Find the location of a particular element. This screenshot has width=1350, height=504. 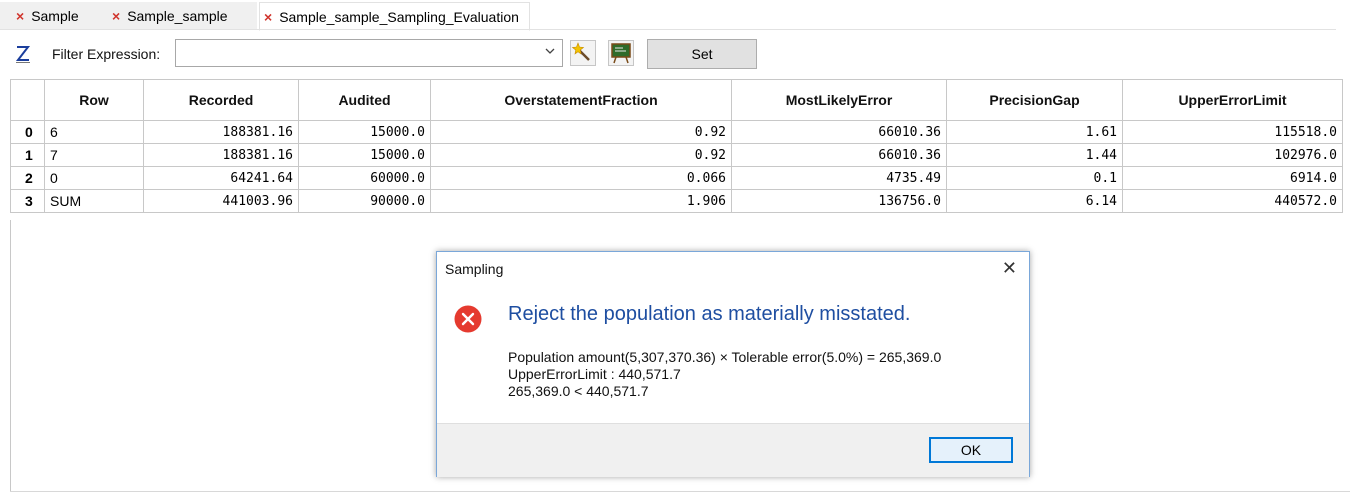

row-index: 1 is located at coordinates (27, 155).